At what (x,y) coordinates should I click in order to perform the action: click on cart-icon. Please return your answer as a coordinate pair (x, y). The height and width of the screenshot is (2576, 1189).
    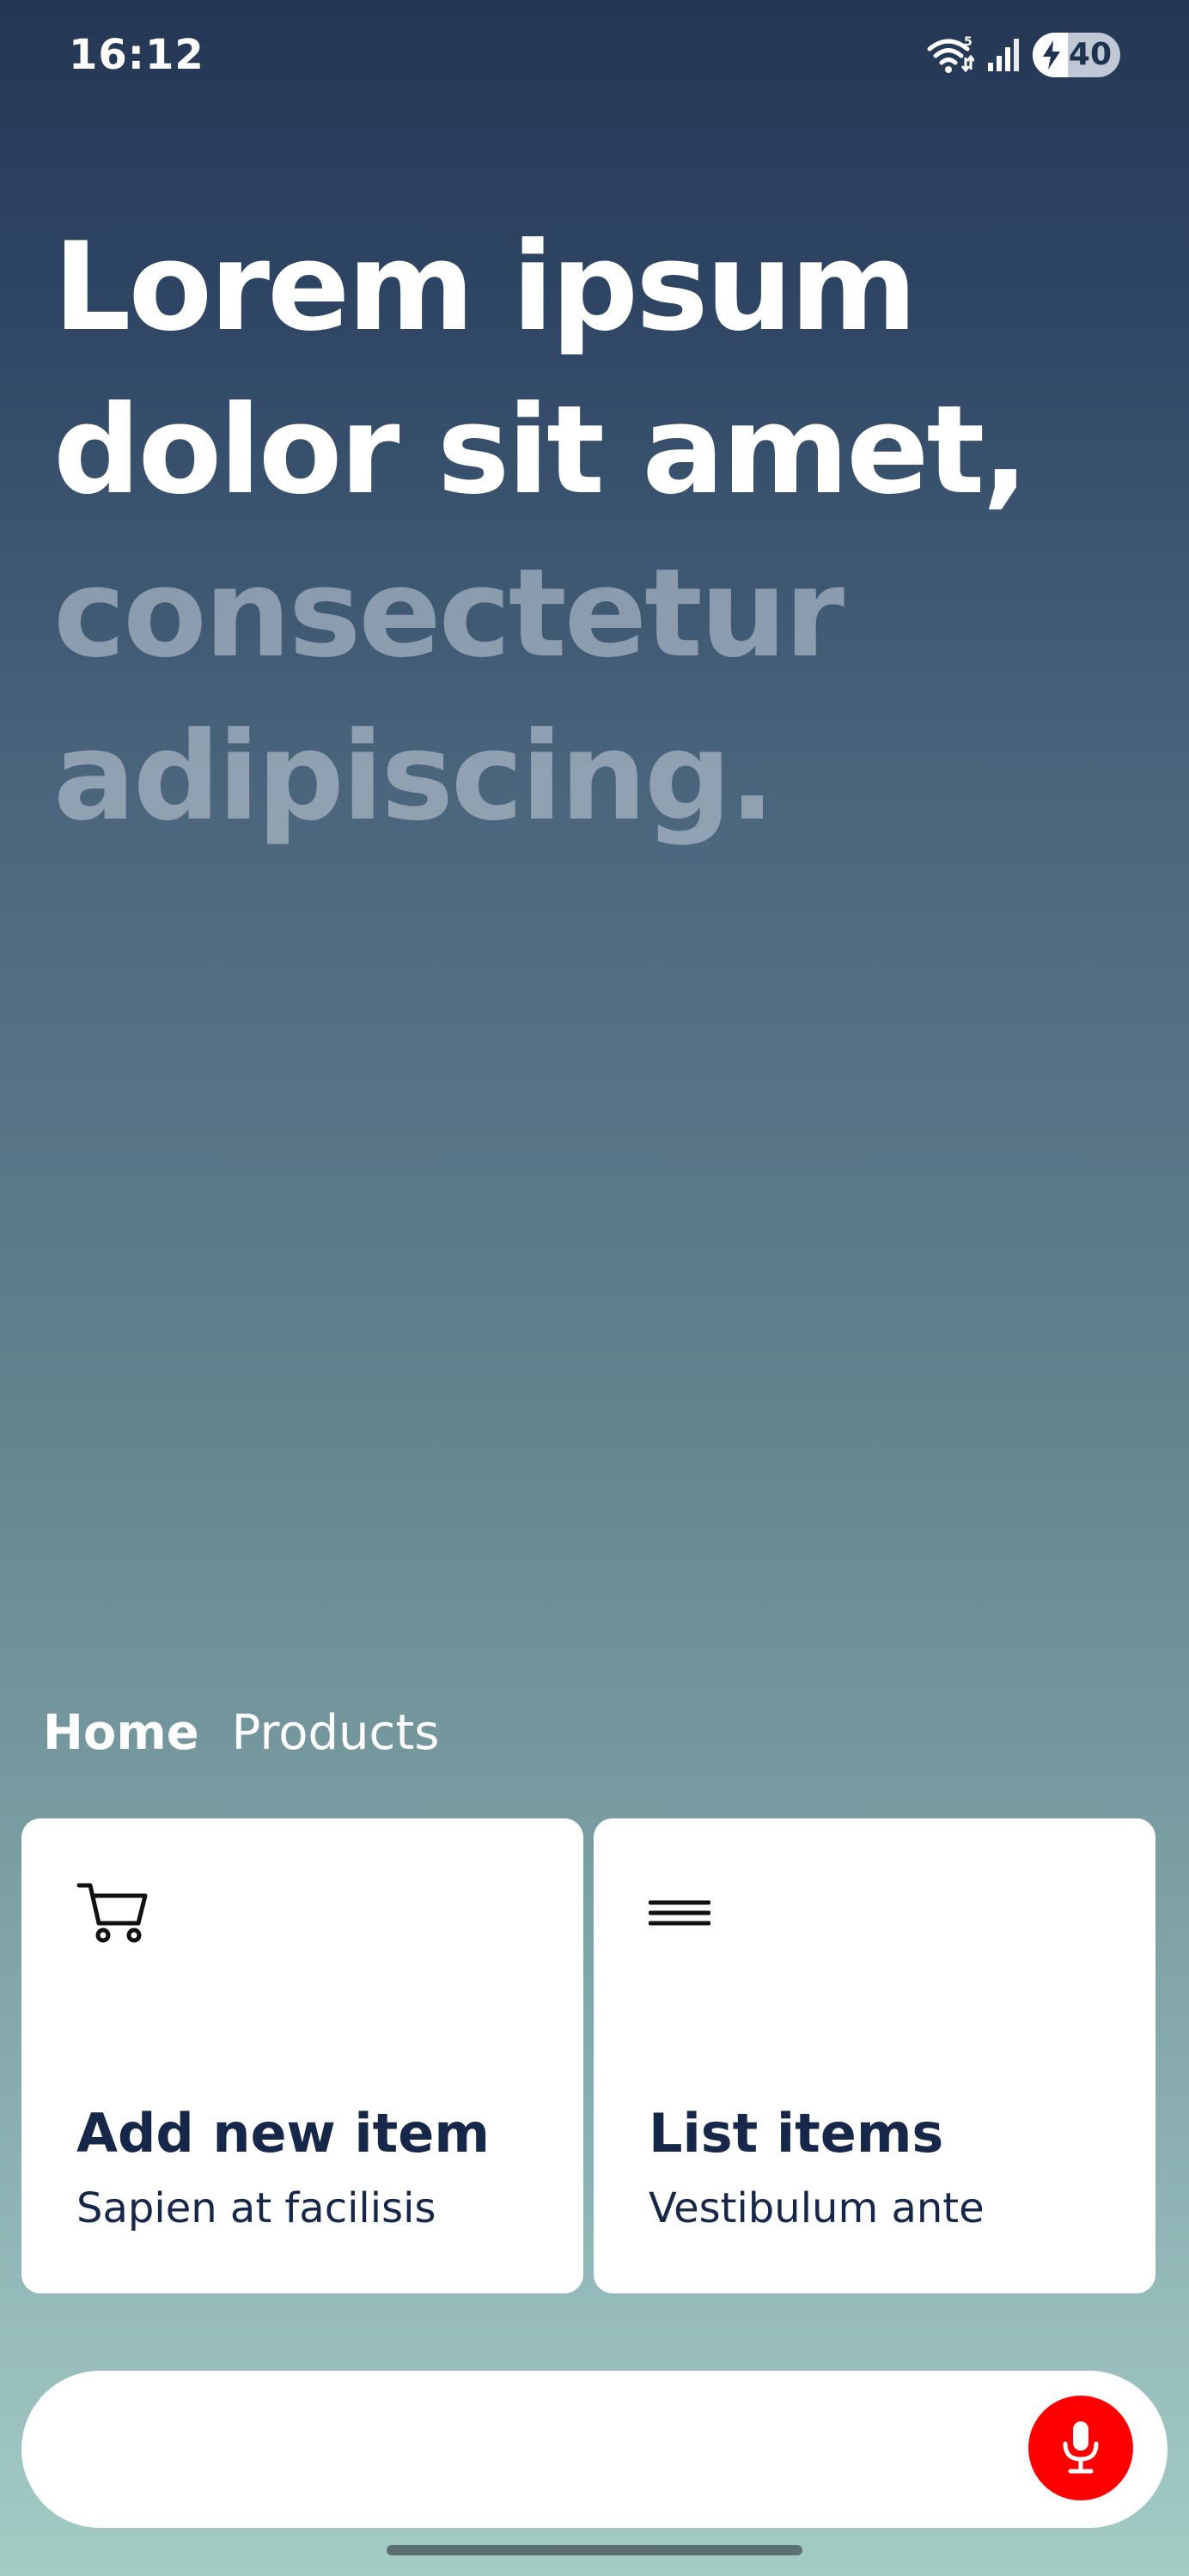
    Looking at the image, I should click on (113, 1914).